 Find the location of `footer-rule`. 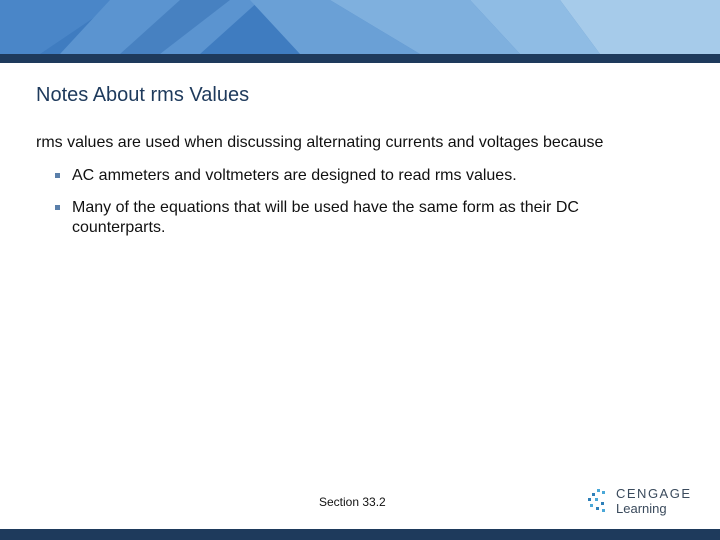

footer-rule is located at coordinates (360, 534).